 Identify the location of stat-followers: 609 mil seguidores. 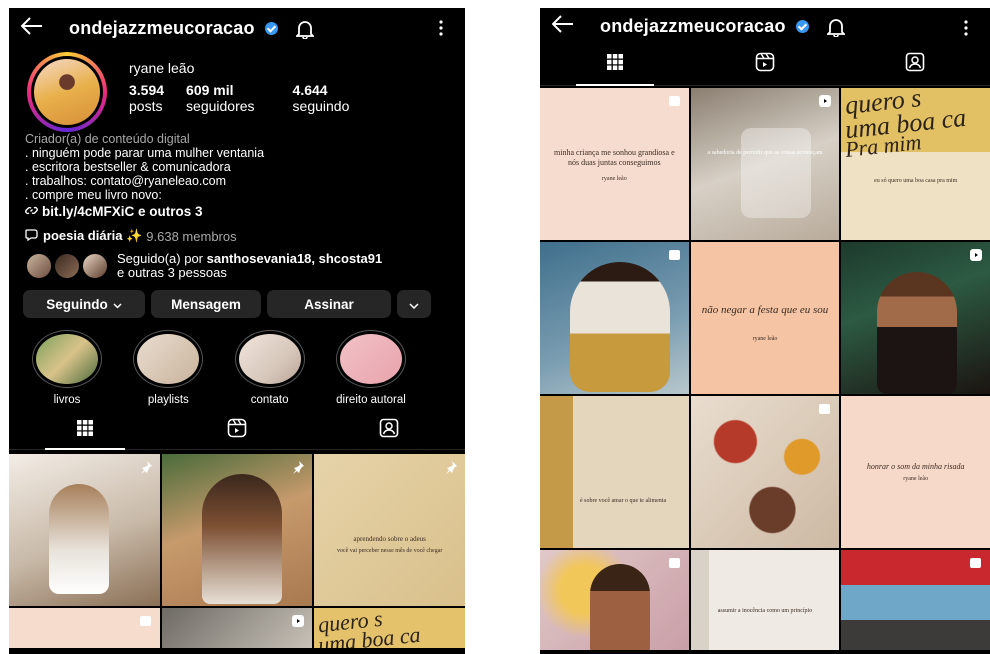
(220, 98).